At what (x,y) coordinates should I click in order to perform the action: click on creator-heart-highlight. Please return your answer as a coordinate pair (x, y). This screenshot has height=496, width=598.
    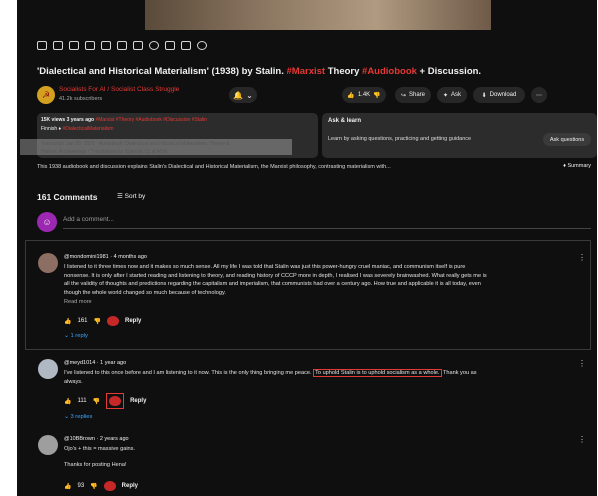
    Looking at the image, I should click on (115, 401).